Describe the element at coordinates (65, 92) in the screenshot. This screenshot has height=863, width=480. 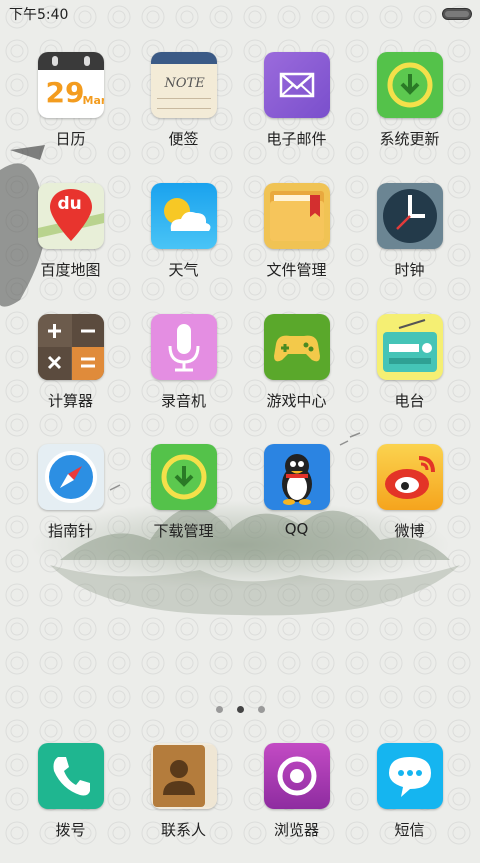
I see `calendar-day: 29` at that location.